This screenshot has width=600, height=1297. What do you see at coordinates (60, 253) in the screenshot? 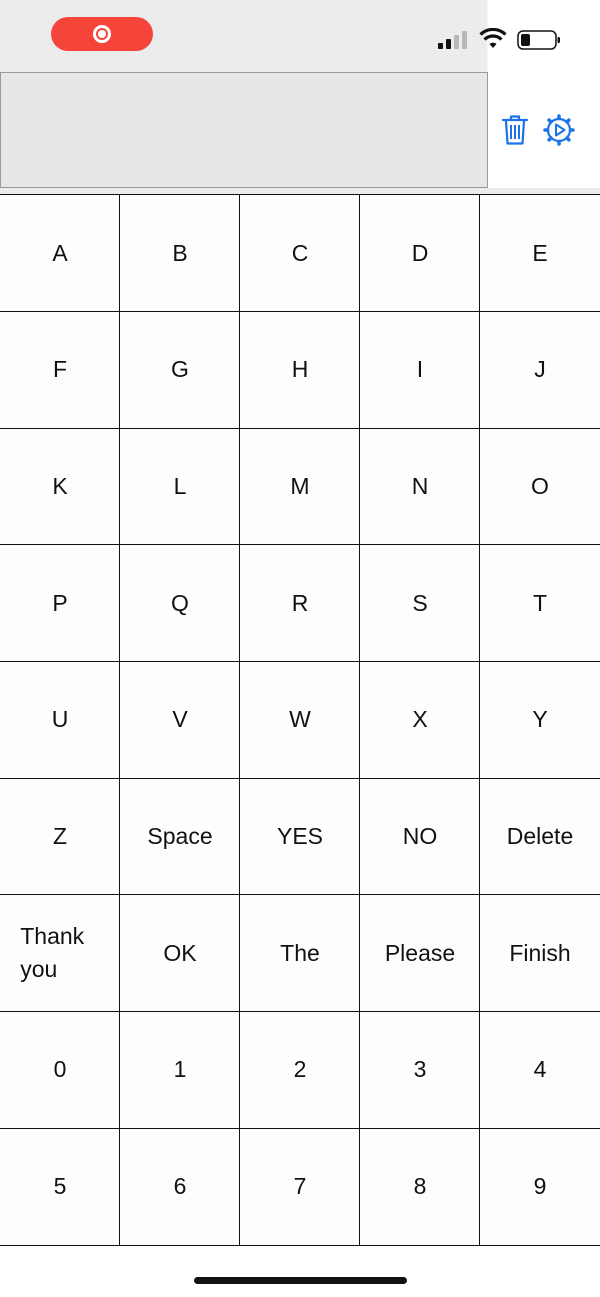
I see `key-a: A` at bounding box center [60, 253].